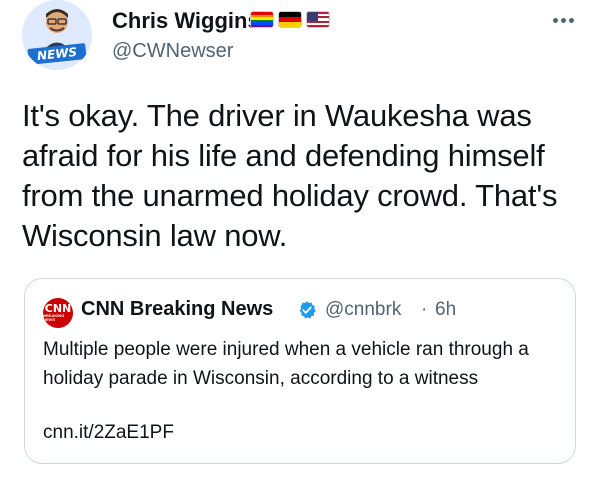  What do you see at coordinates (318, 19) in the screenshot?
I see `usa-flag-icon` at bounding box center [318, 19].